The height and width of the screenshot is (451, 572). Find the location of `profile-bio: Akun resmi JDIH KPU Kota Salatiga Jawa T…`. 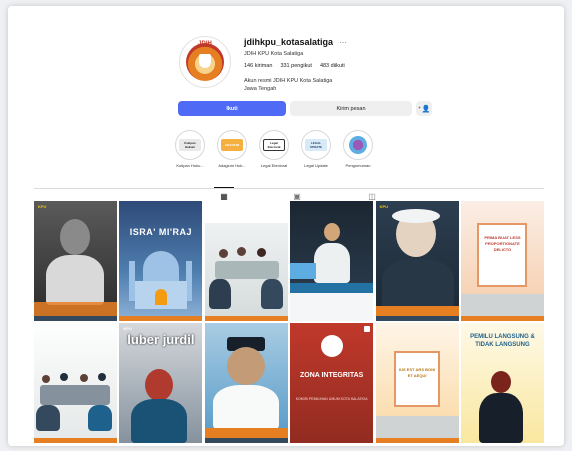

profile-bio: Akun resmi JDIH KPU Kota Salatiga Jawa T… is located at coordinates (288, 85).